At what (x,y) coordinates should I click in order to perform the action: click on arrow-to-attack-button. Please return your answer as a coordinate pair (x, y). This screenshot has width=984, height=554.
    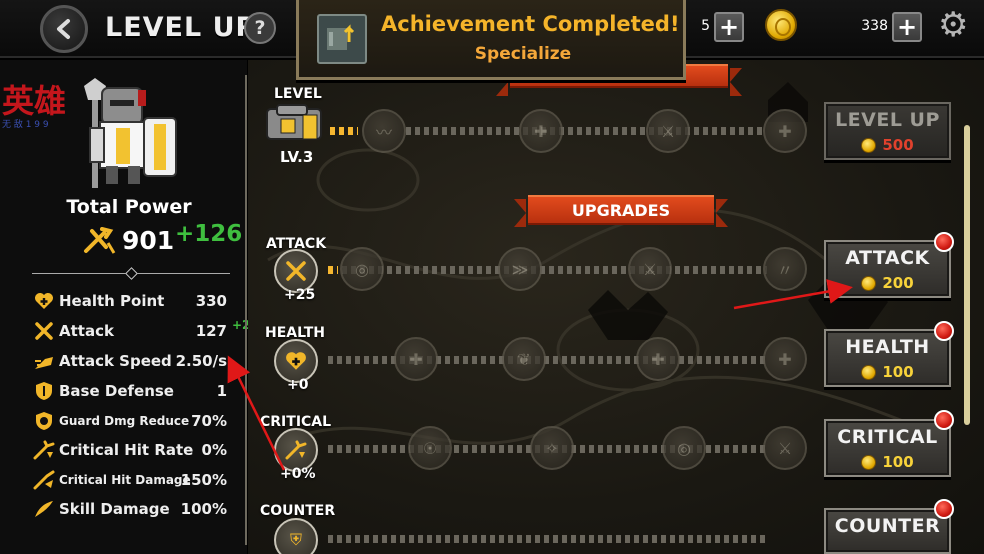
    Looking at the image, I should click on (793, 294).